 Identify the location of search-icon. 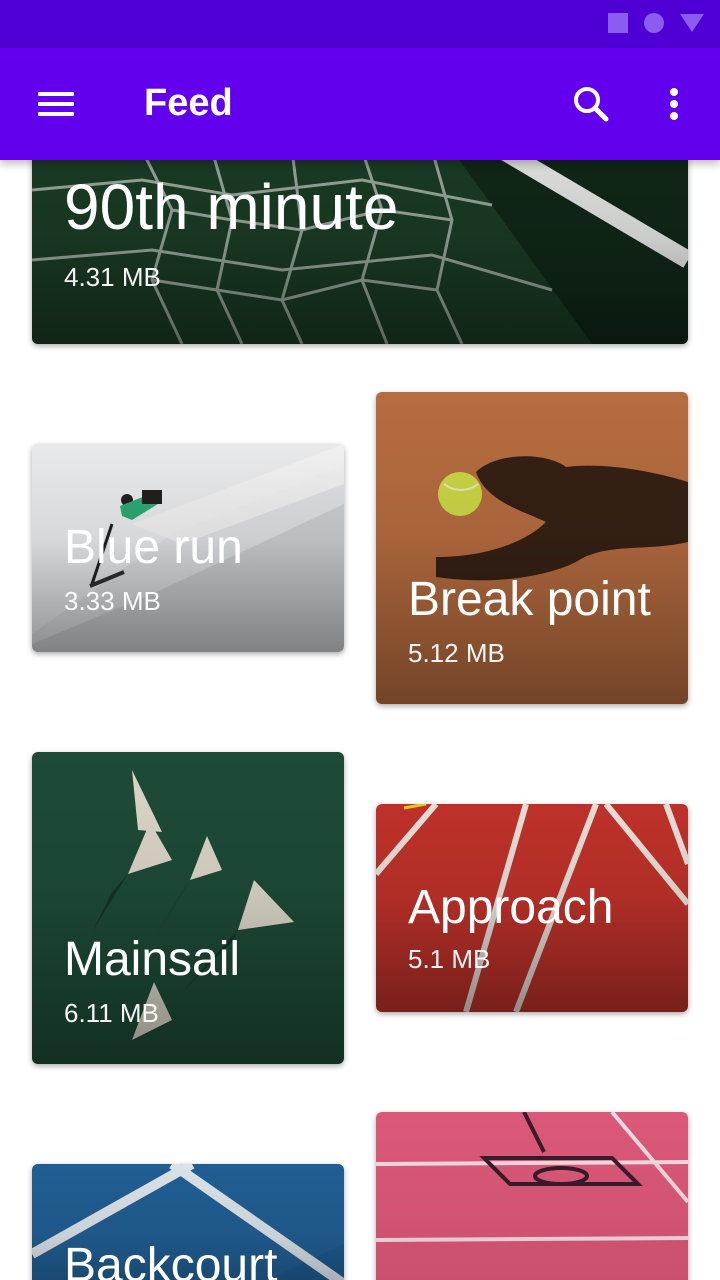
(590, 104).